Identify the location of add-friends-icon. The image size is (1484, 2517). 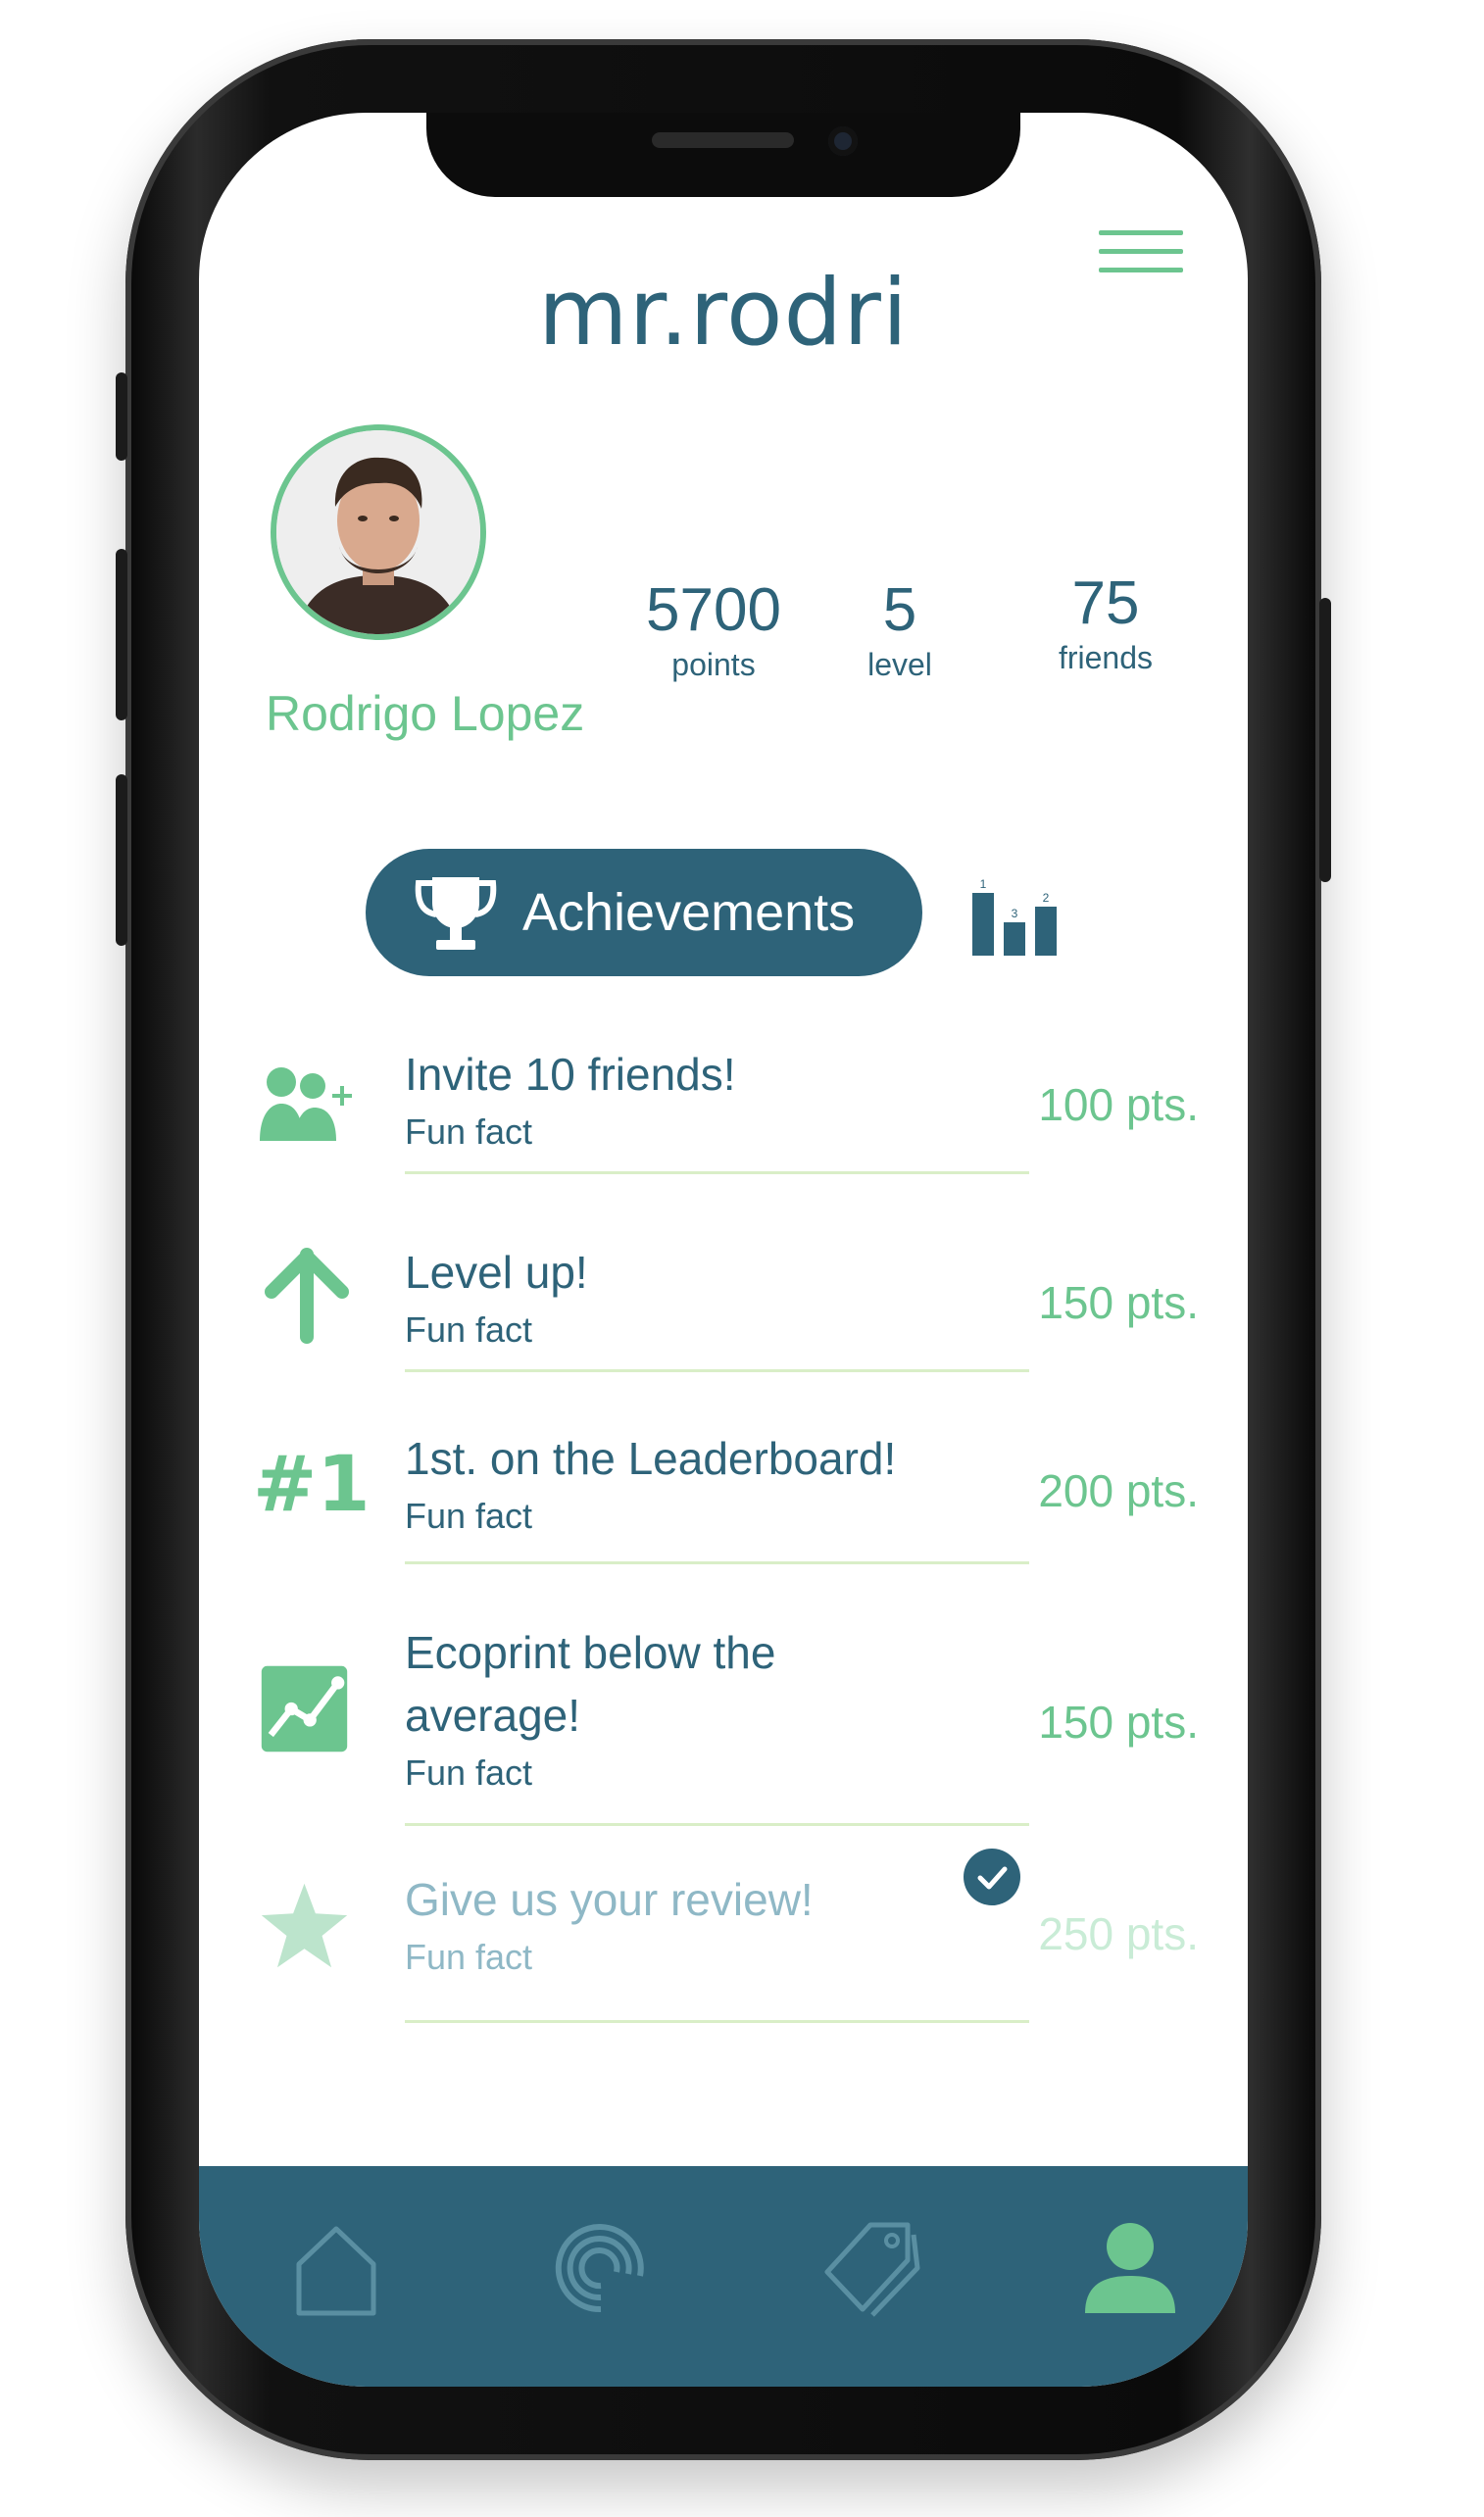
(306, 1104).